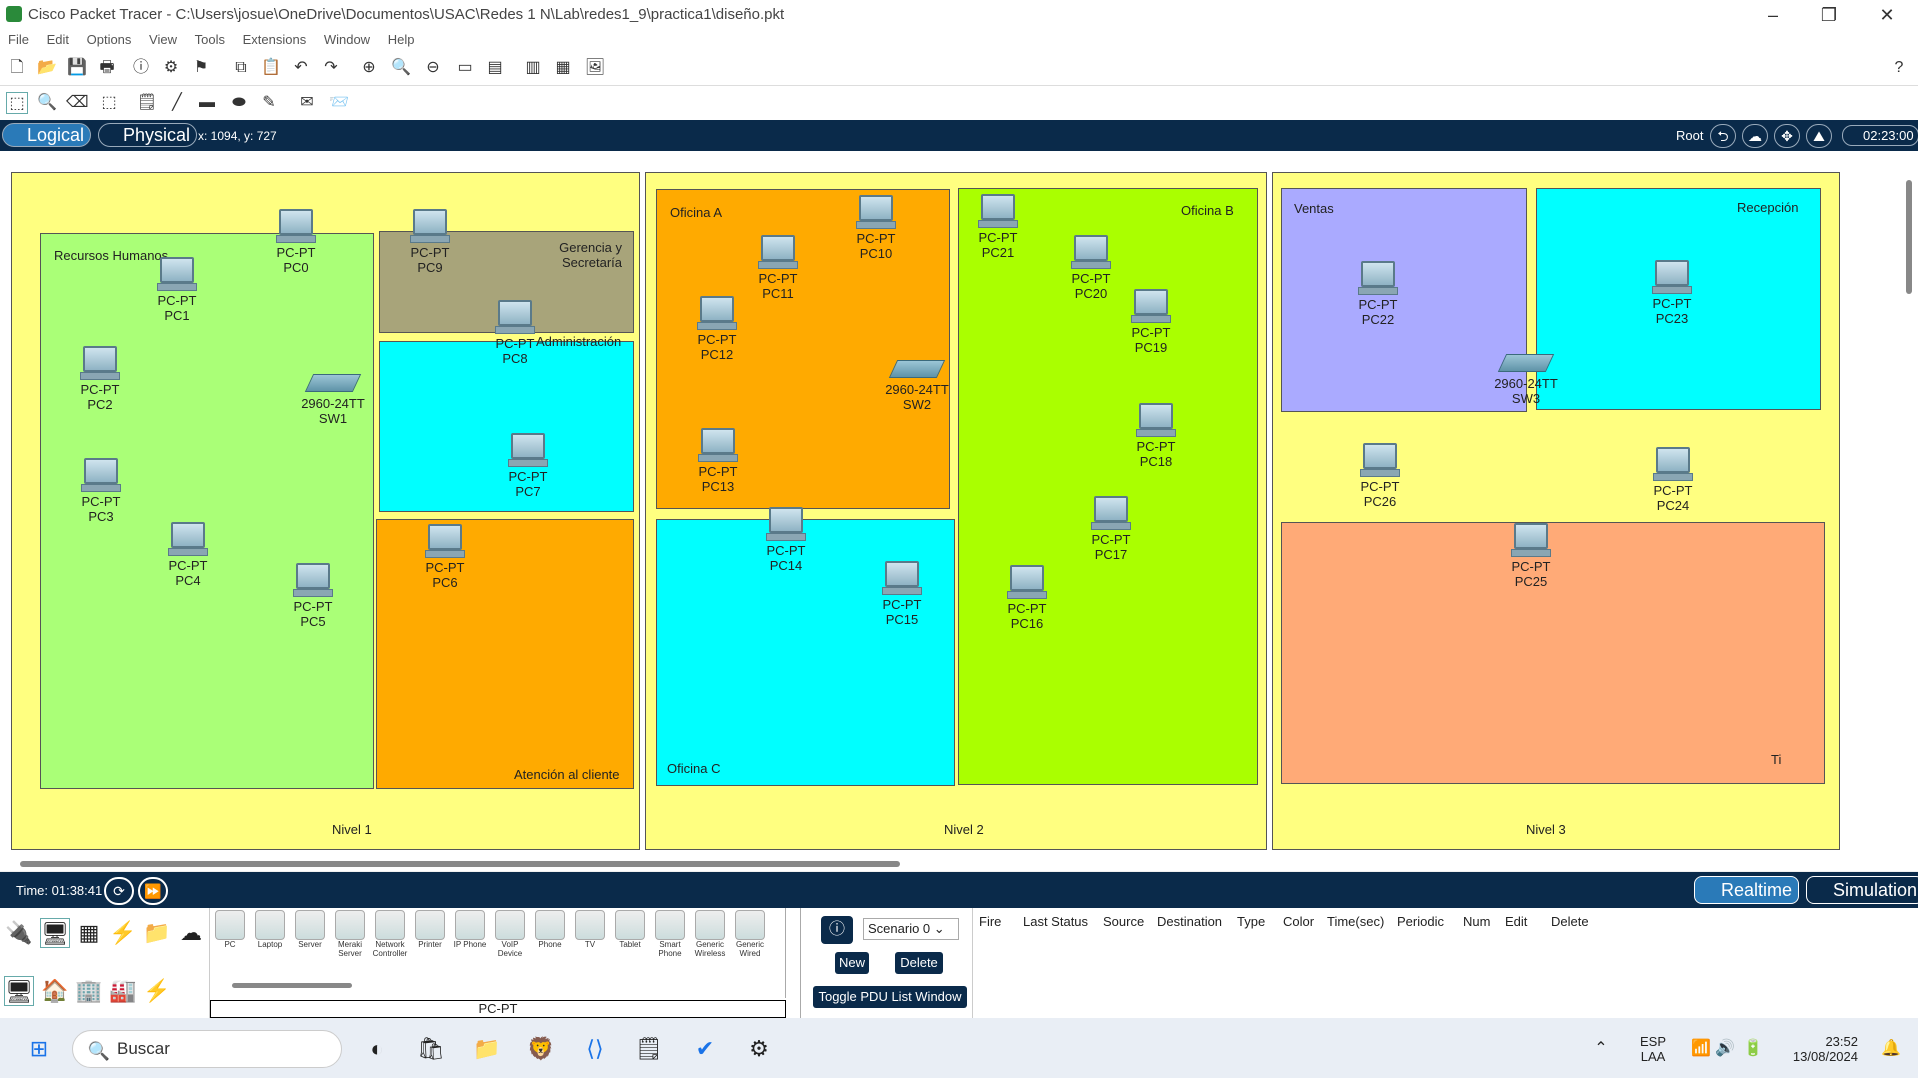 The image size is (1918, 1078). Describe the element at coordinates (445, 557) in the screenshot. I see `pc-6: PC-PT PC6` at that location.